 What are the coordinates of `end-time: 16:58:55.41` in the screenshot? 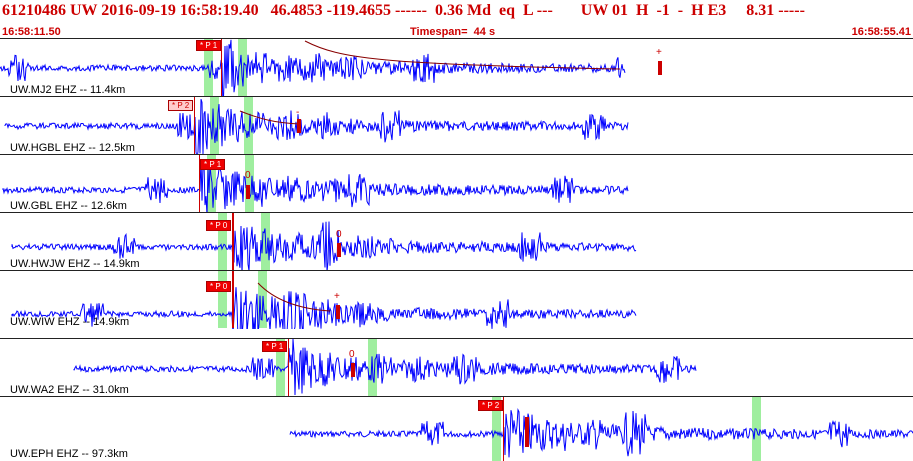 It's located at (881, 32).